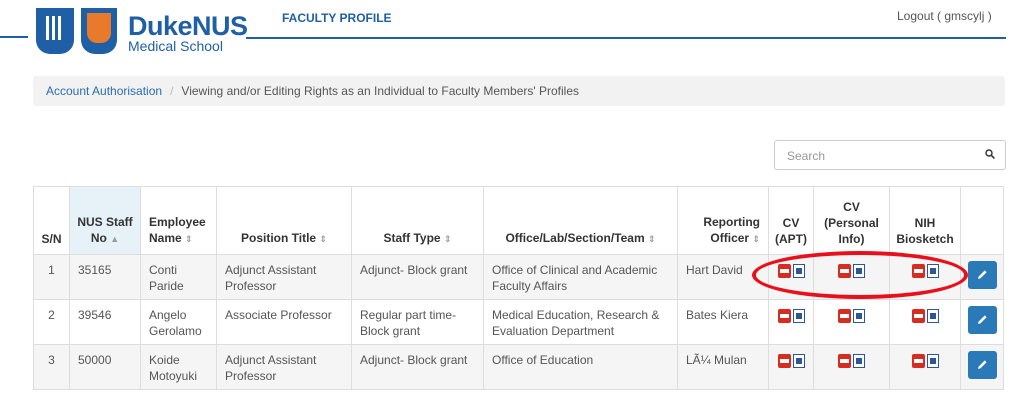 The height and width of the screenshot is (415, 1029). I want to click on col-header-position-title: Position Title ⇕, so click(284, 220).